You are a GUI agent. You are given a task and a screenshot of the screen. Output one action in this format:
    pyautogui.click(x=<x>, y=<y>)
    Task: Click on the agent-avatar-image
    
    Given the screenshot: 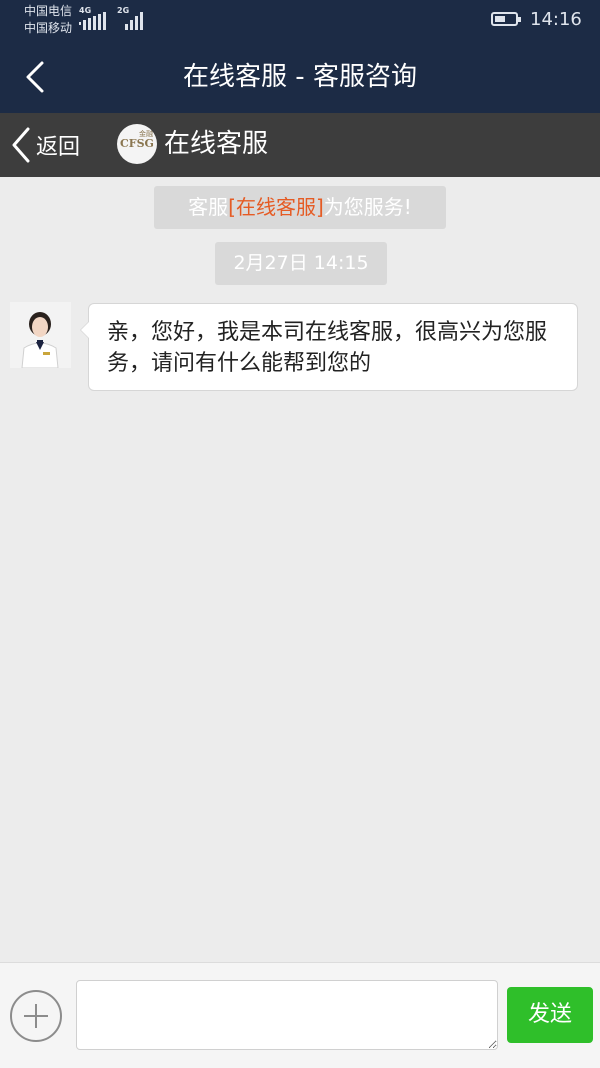 What is the action you would take?
    pyautogui.click(x=40, y=335)
    